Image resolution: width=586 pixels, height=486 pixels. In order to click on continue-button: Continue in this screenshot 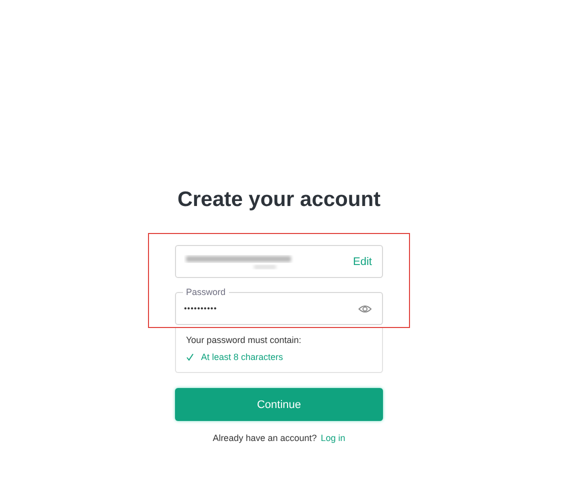, I will do `click(279, 404)`.